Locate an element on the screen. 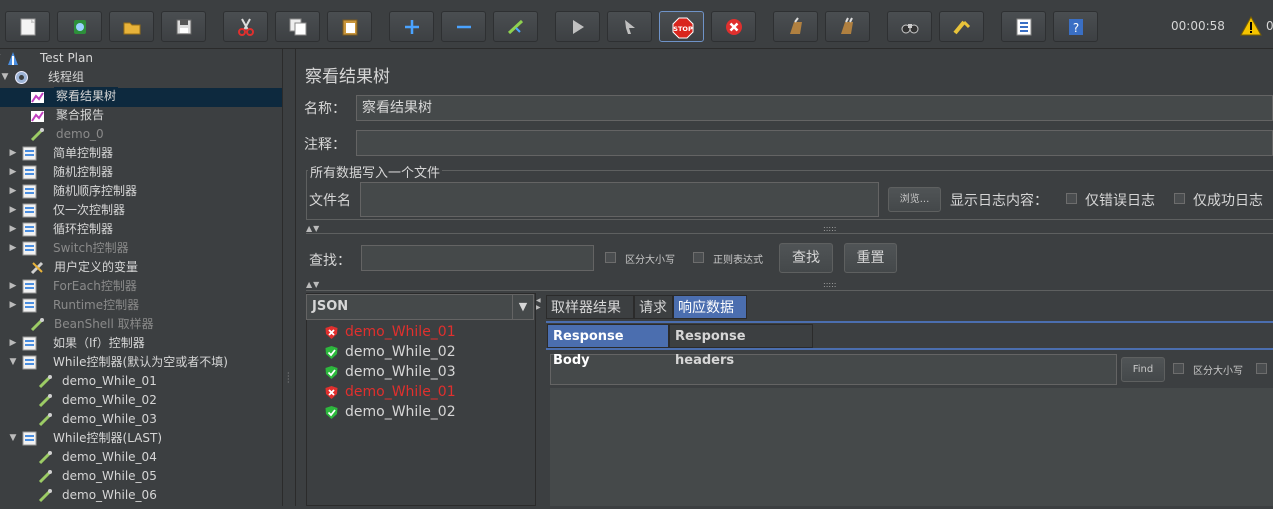  name-field: 察看结果树 is located at coordinates (814, 108).